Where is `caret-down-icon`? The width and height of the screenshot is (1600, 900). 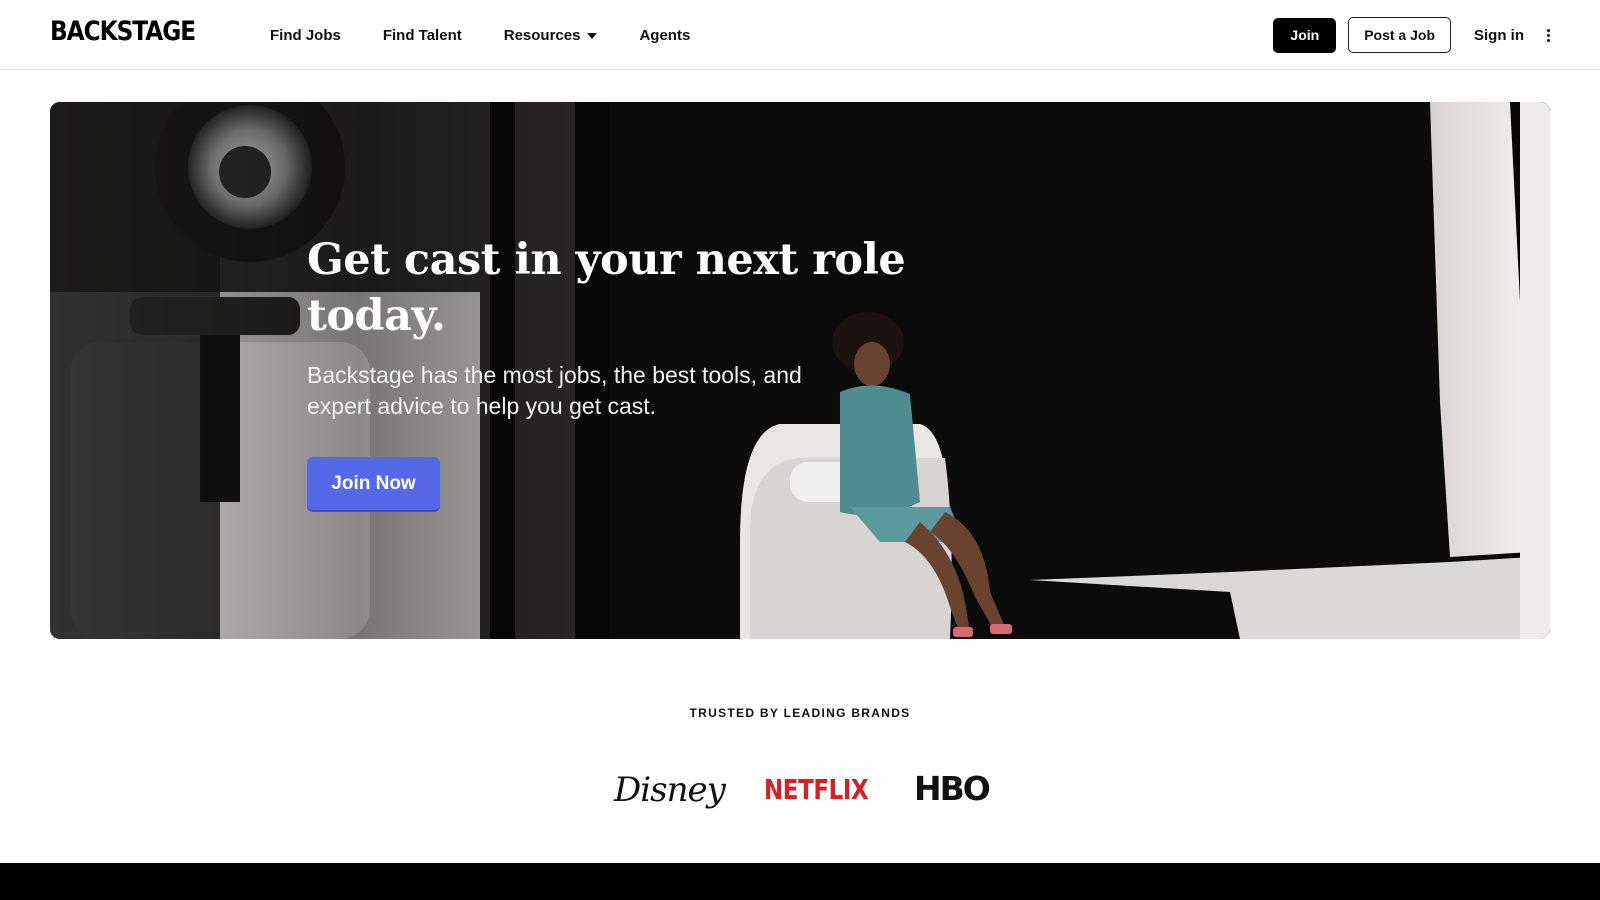 caret-down-icon is located at coordinates (592, 36).